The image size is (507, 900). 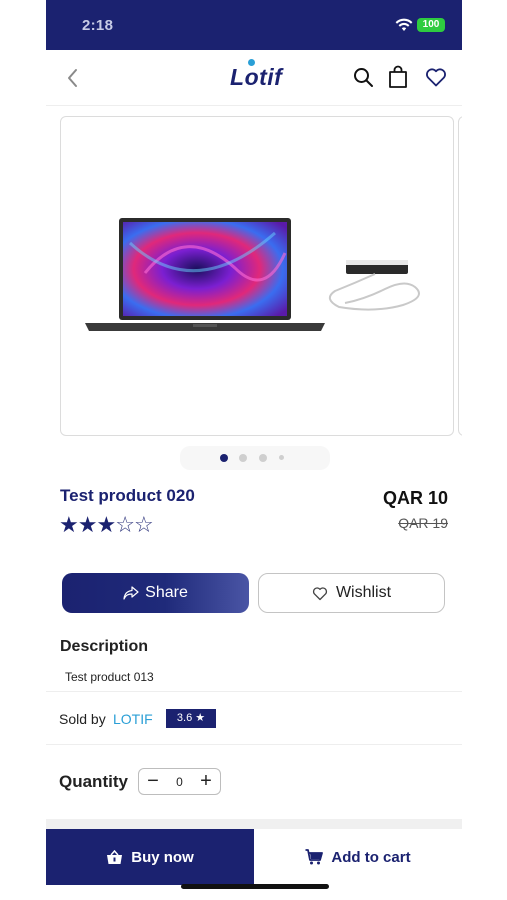 What do you see at coordinates (398, 77) in the screenshot?
I see `shopping-bag-icon` at bounding box center [398, 77].